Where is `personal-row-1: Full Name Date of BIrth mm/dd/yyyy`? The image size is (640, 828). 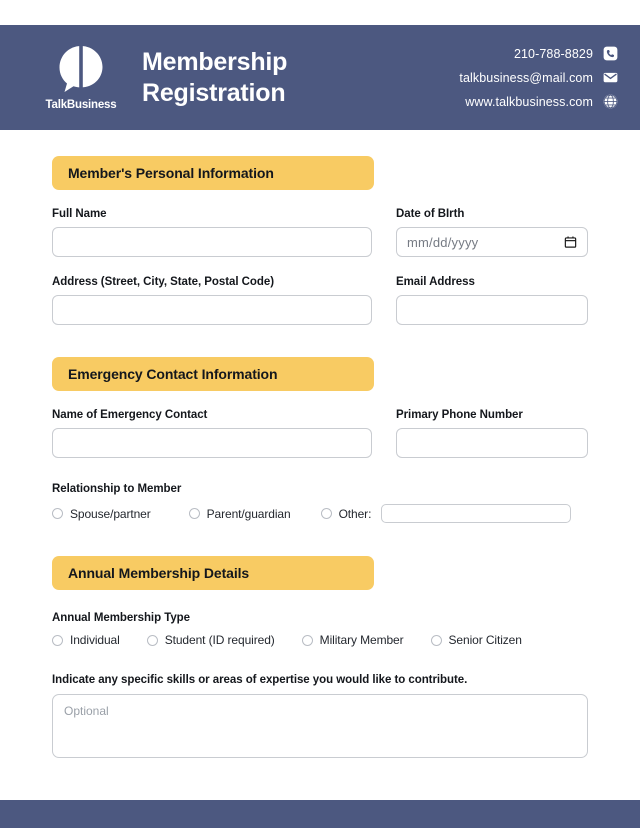
personal-row-1: Full Name Date of BIrth mm/dd/yyyy is located at coordinates (320, 232).